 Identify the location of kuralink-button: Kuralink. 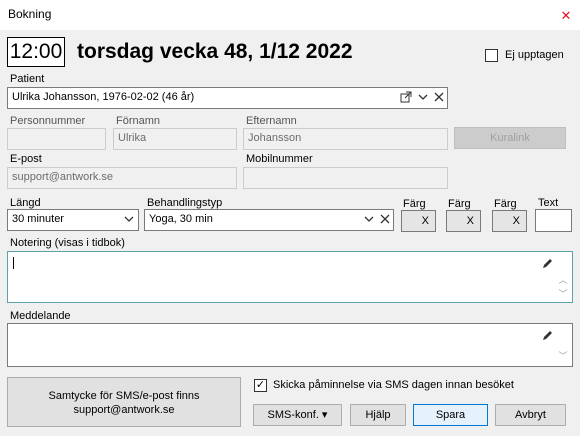
(510, 138).